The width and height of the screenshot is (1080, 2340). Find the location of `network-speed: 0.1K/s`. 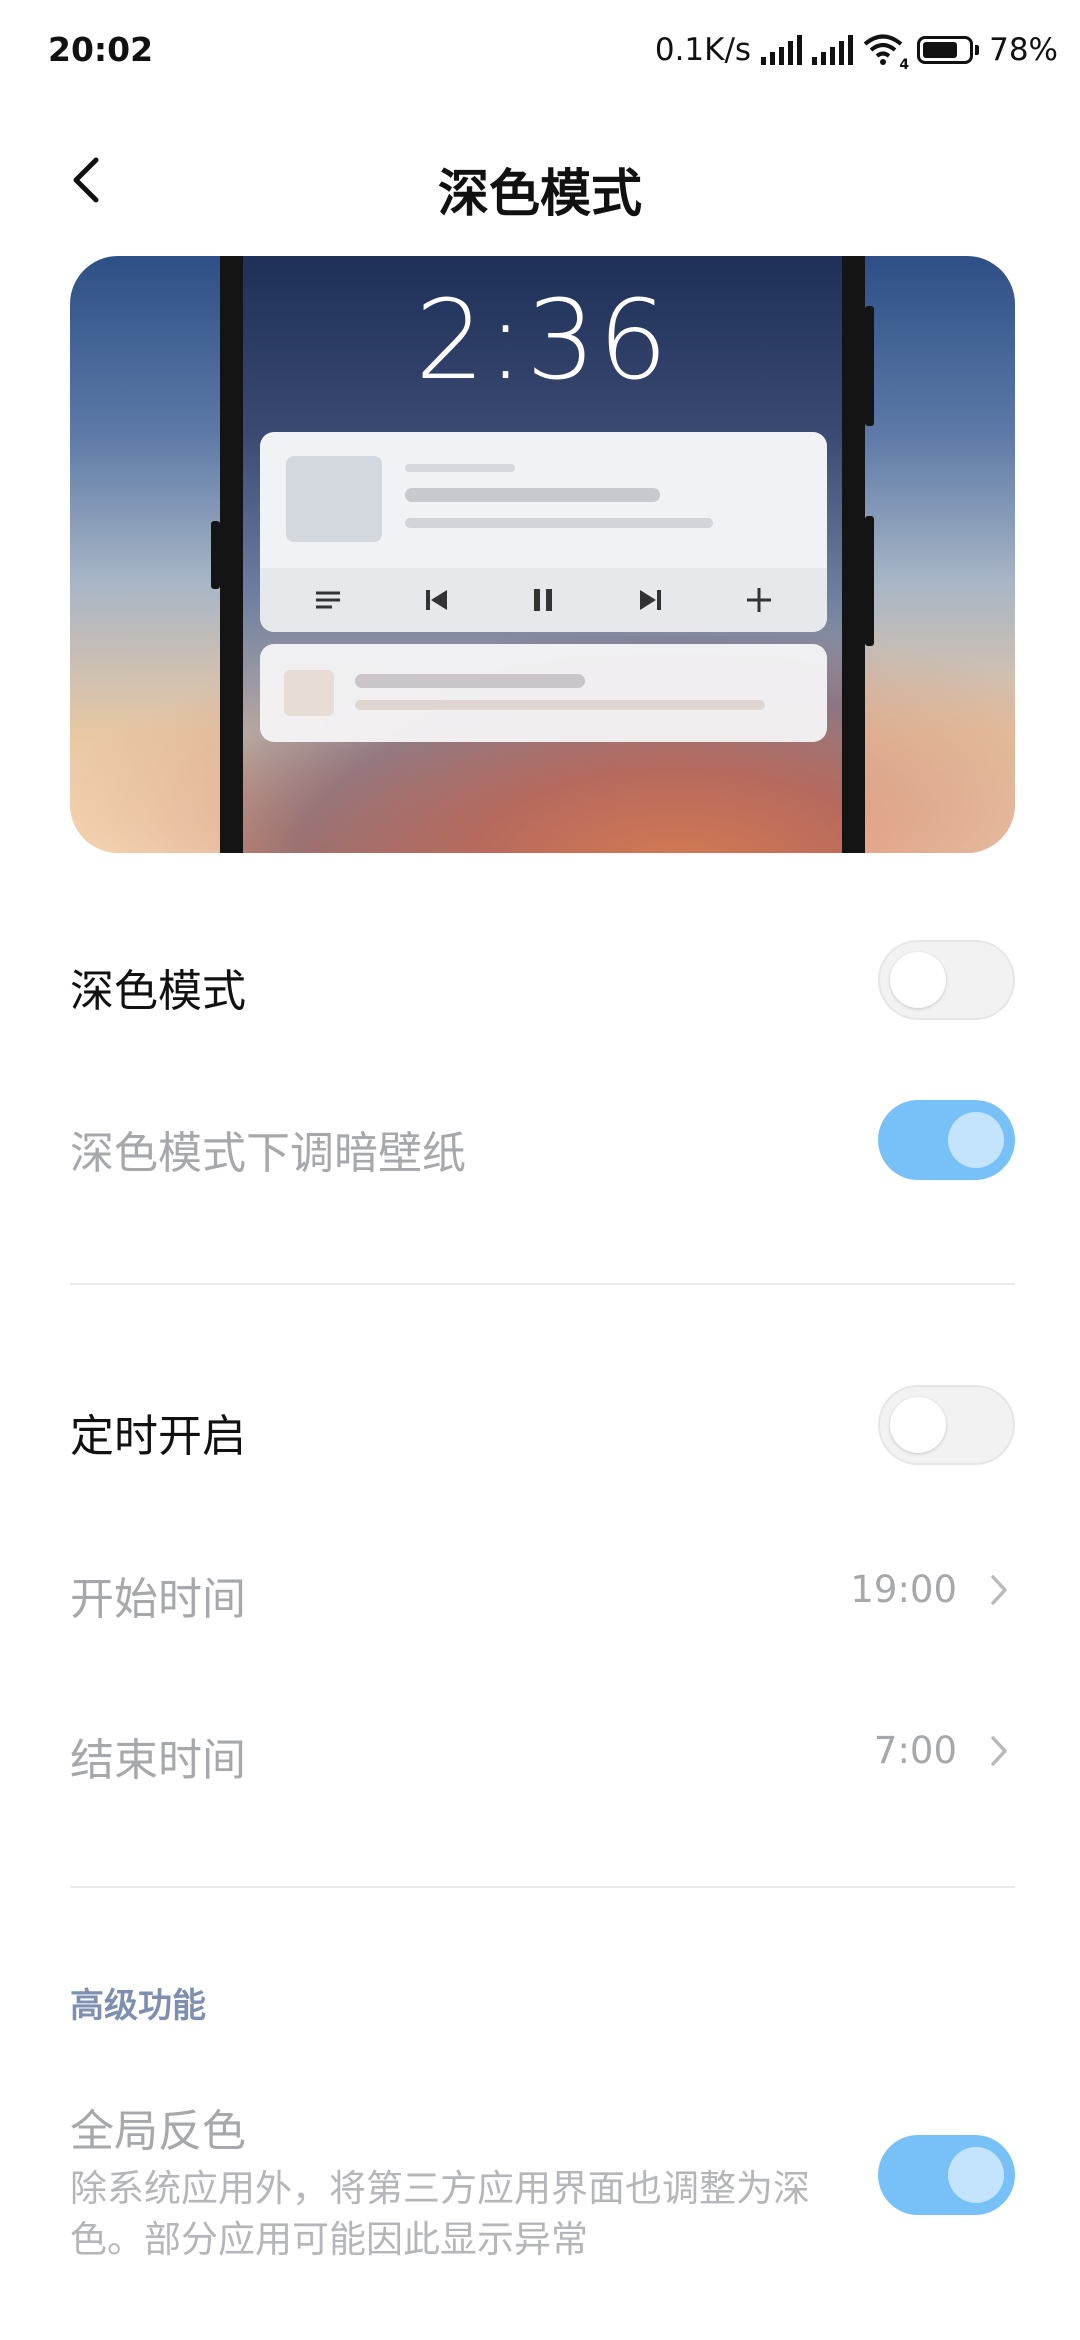

network-speed: 0.1K/s is located at coordinates (703, 50).